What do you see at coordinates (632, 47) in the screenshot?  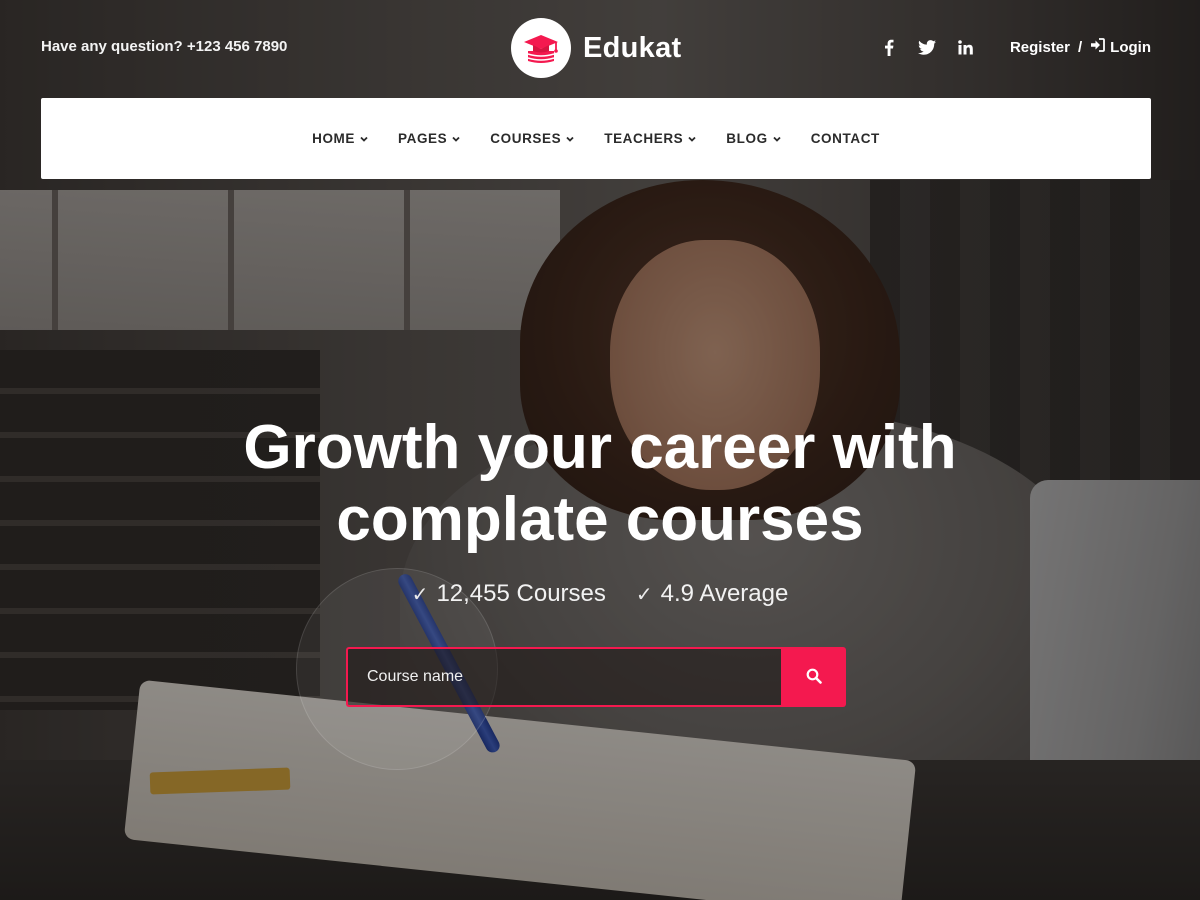 I see `brand-name: Edukat` at bounding box center [632, 47].